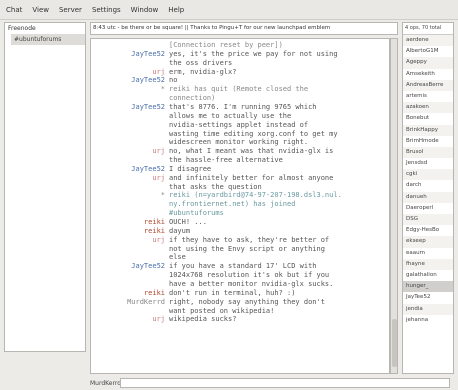 This screenshot has height=390, width=458. What do you see at coordinates (203, 71) in the screenshot?
I see `chat-message: erm, nvidia-glx?` at bounding box center [203, 71].